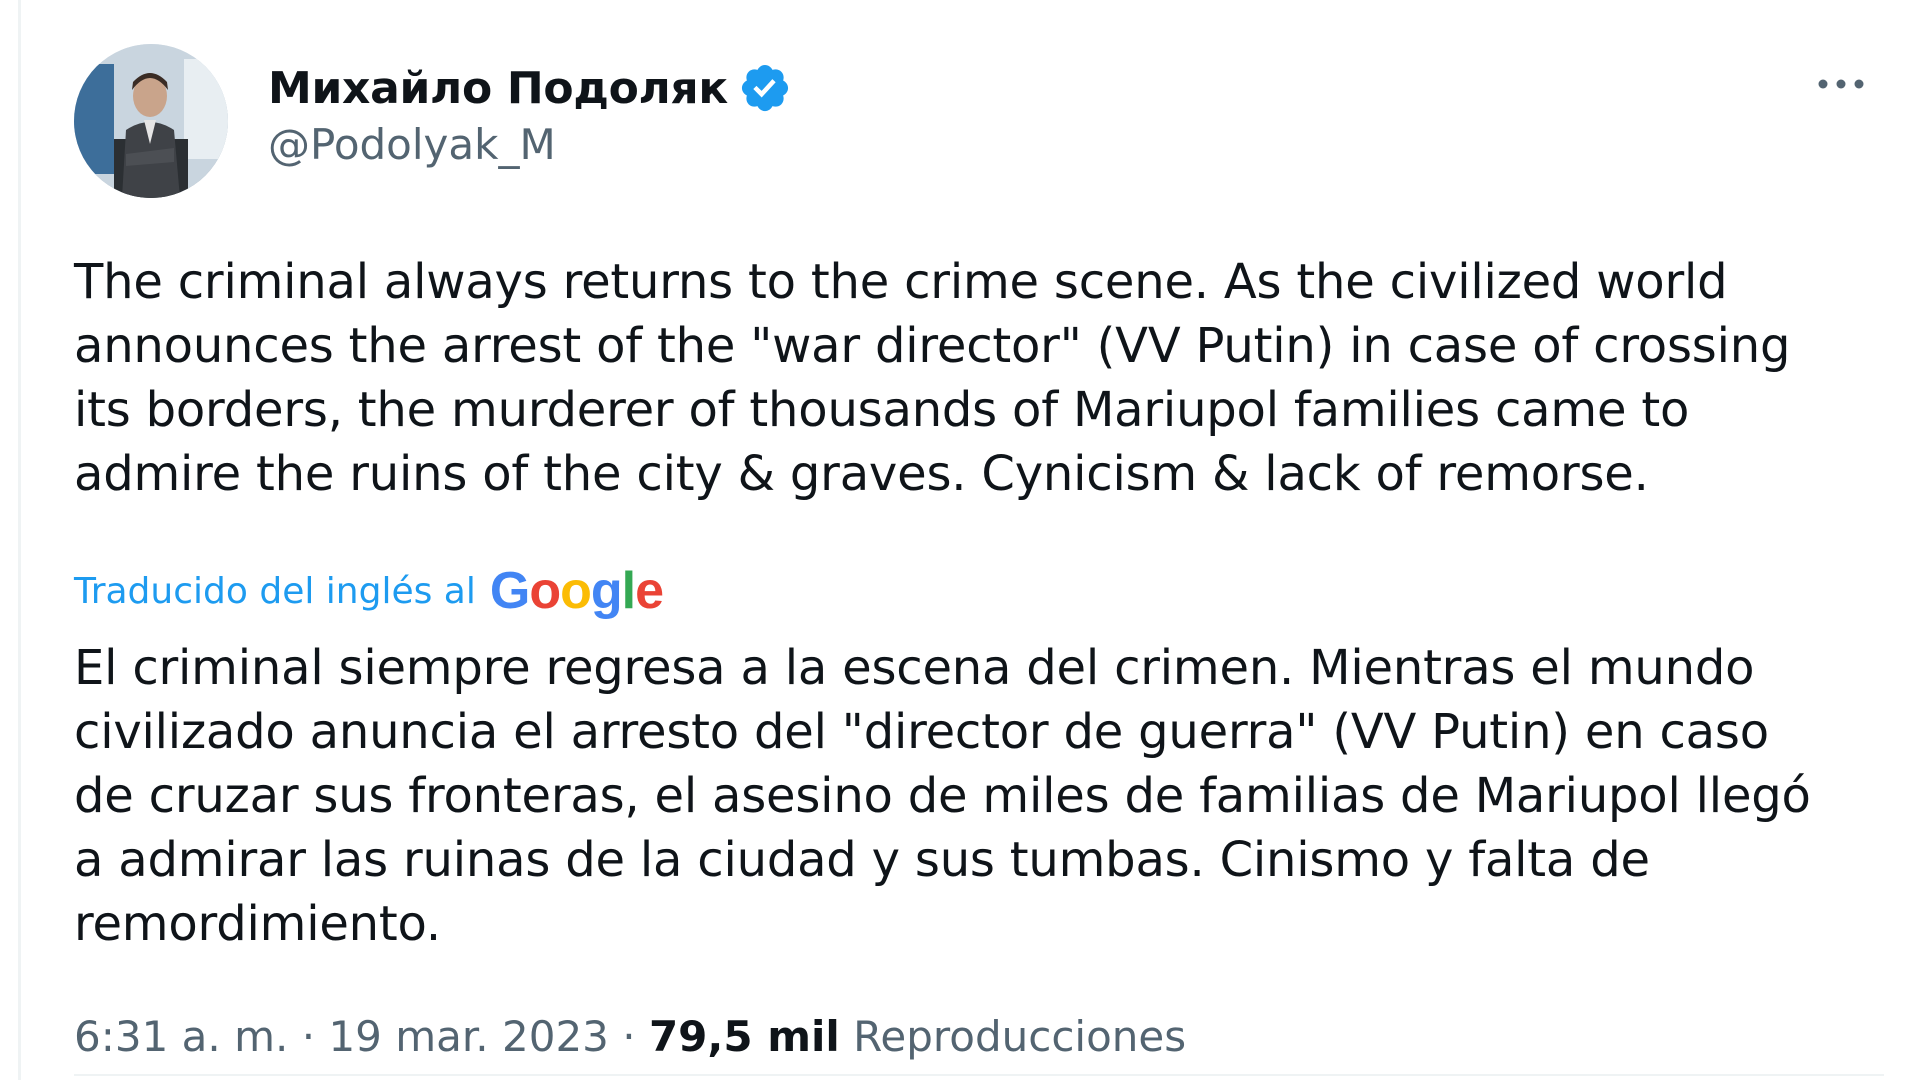 The height and width of the screenshot is (1080, 1920). Describe the element at coordinates (530, 144) in the screenshot. I see `author-handle: @Podolyak_M` at that location.